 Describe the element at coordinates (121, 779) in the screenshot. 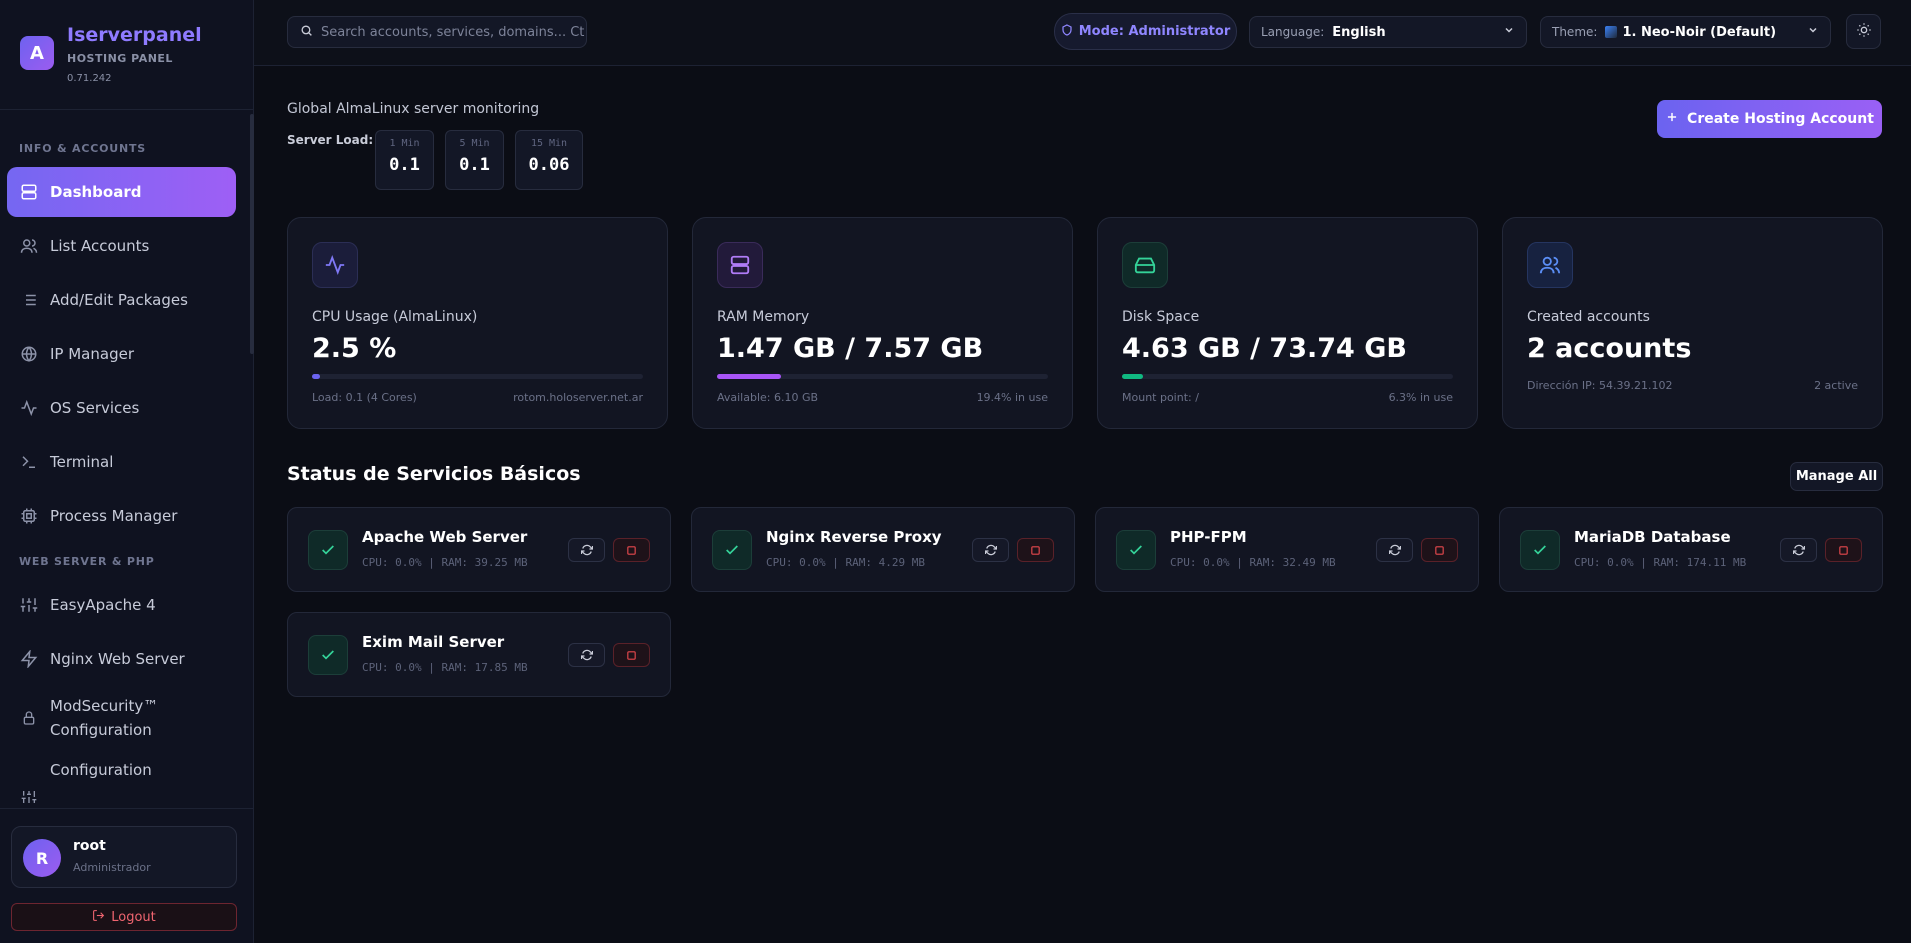

I see `sidebar-item-configuration: Configuration` at that location.